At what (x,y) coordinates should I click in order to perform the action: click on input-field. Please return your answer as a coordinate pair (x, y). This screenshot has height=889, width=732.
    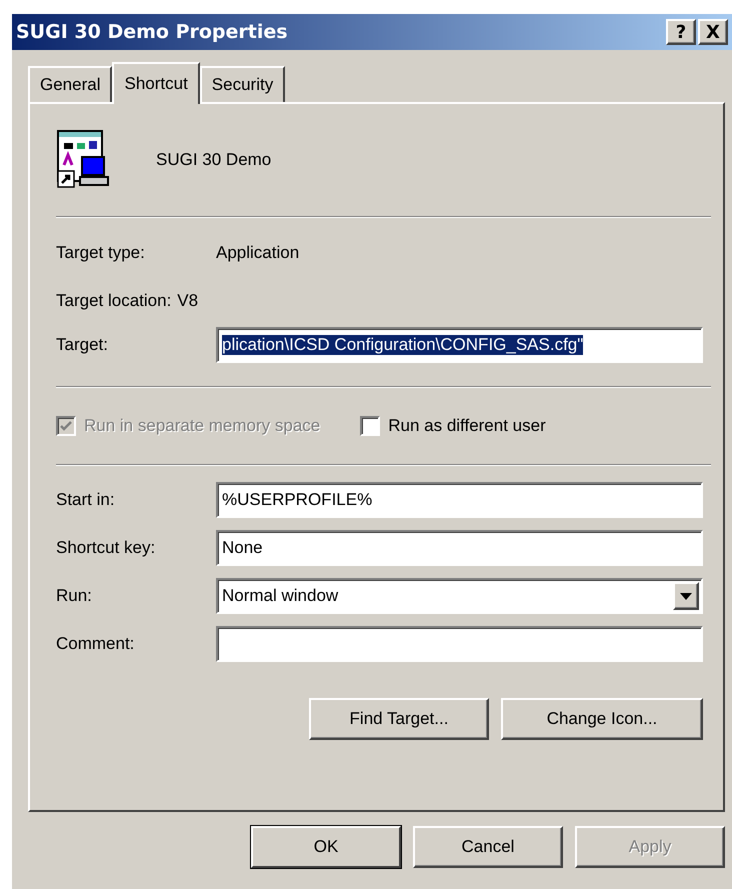
    Looking at the image, I should click on (459, 644).